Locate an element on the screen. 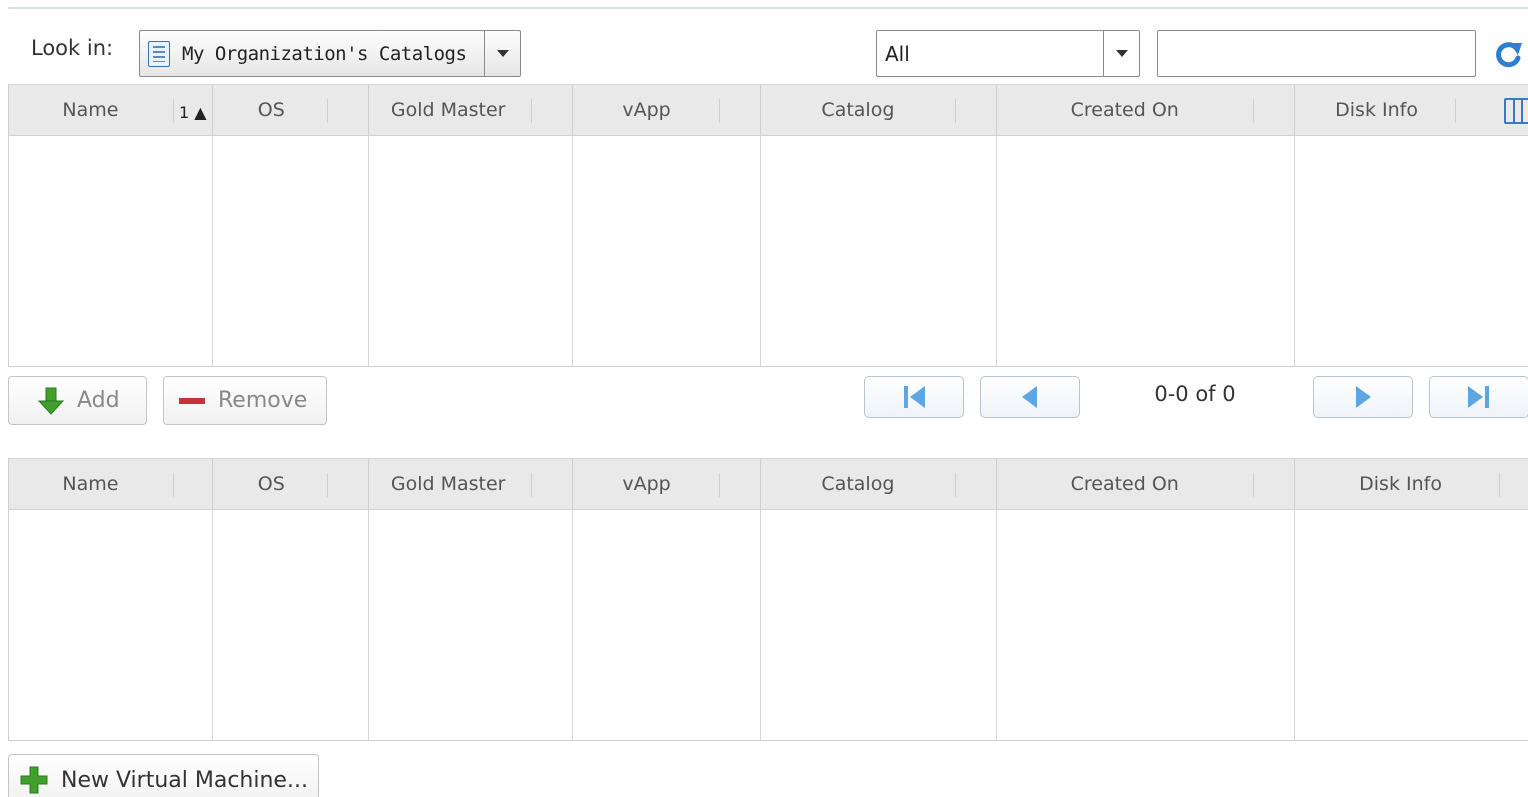  catalog-select-dropdown-button is located at coordinates (502, 53).